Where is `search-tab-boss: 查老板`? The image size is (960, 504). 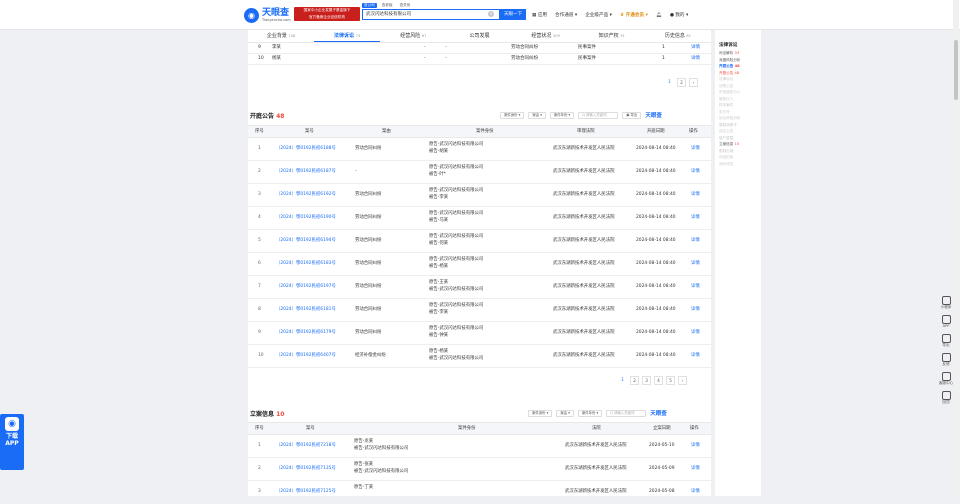 search-tab-boss: 查老板 is located at coordinates (387, 5).